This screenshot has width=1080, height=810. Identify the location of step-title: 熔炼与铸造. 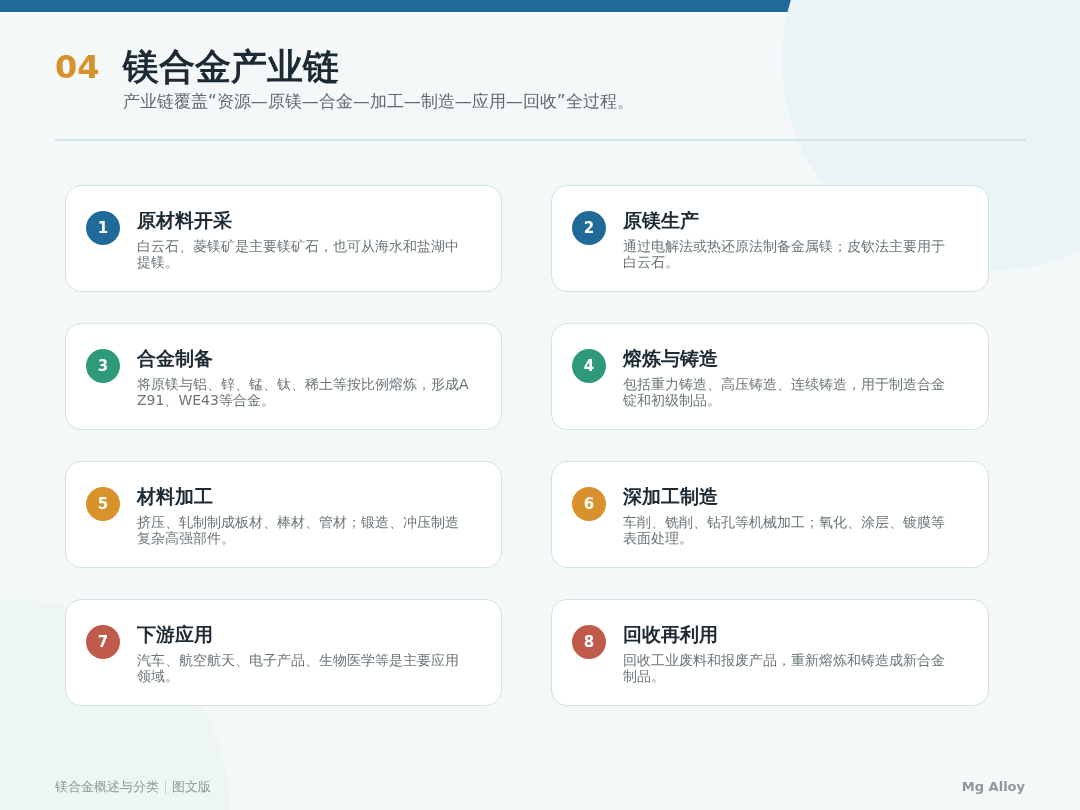
(671, 358).